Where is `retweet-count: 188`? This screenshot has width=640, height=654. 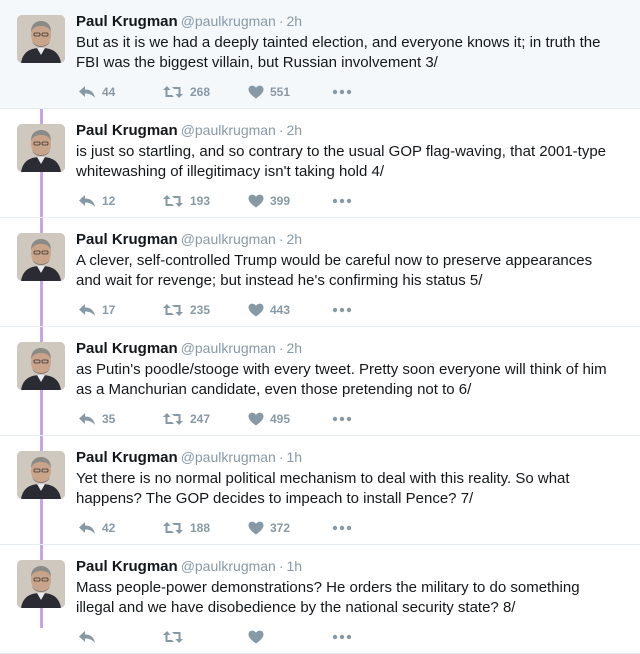
retweet-count: 188 is located at coordinates (200, 528).